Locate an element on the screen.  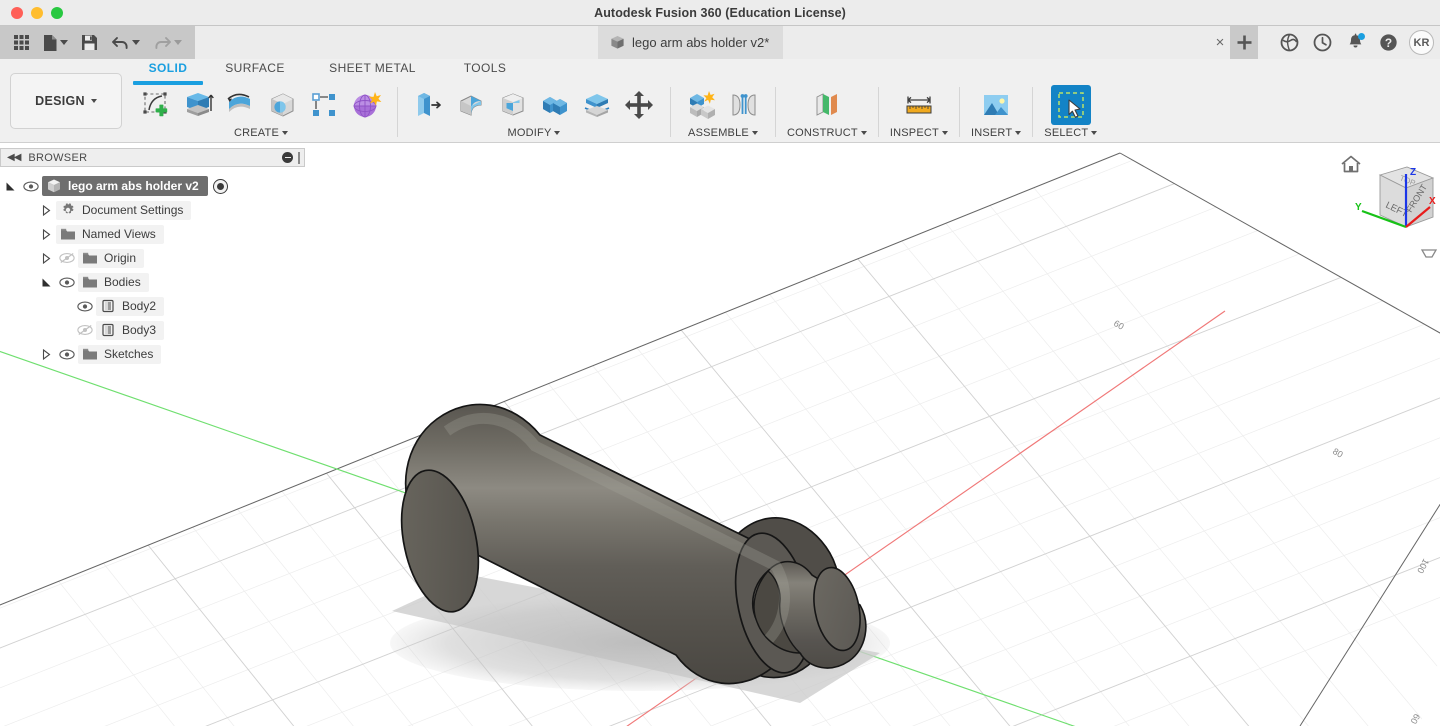
document-tab: lego arm abs holder v2* is located at coordinates (691, 42).